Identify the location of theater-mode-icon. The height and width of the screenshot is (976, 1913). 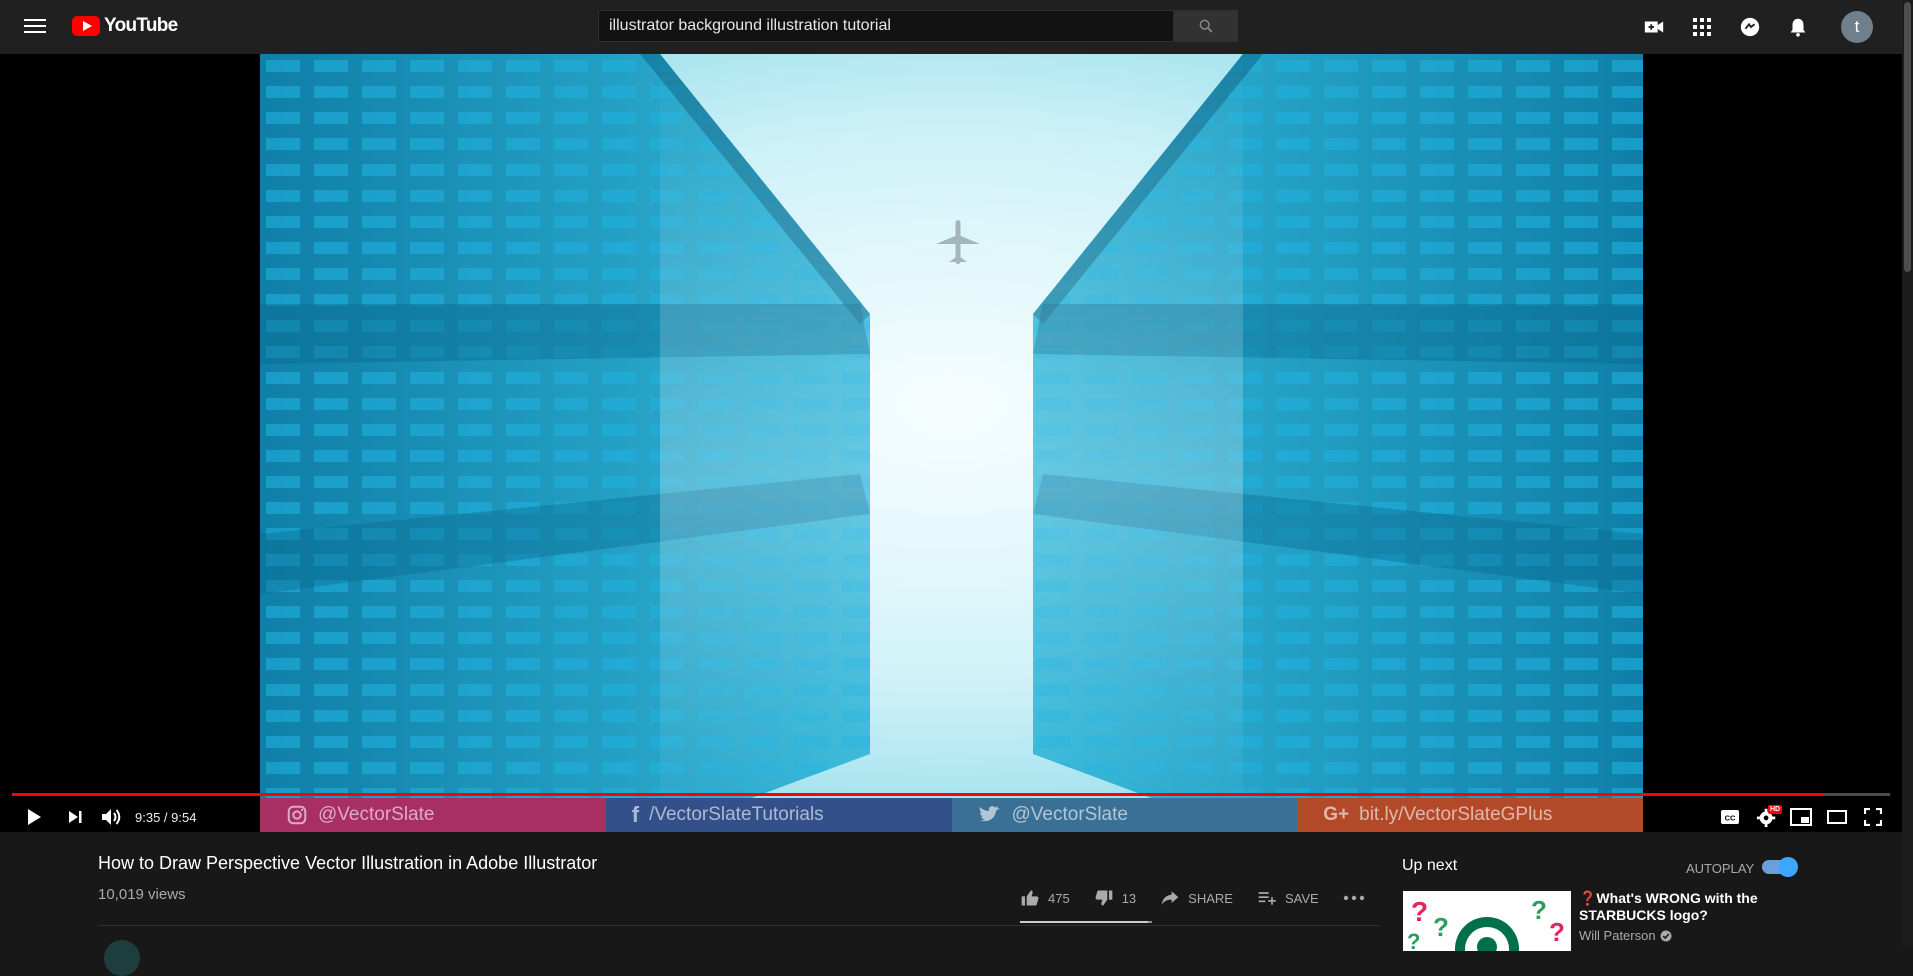
(1837, 817).